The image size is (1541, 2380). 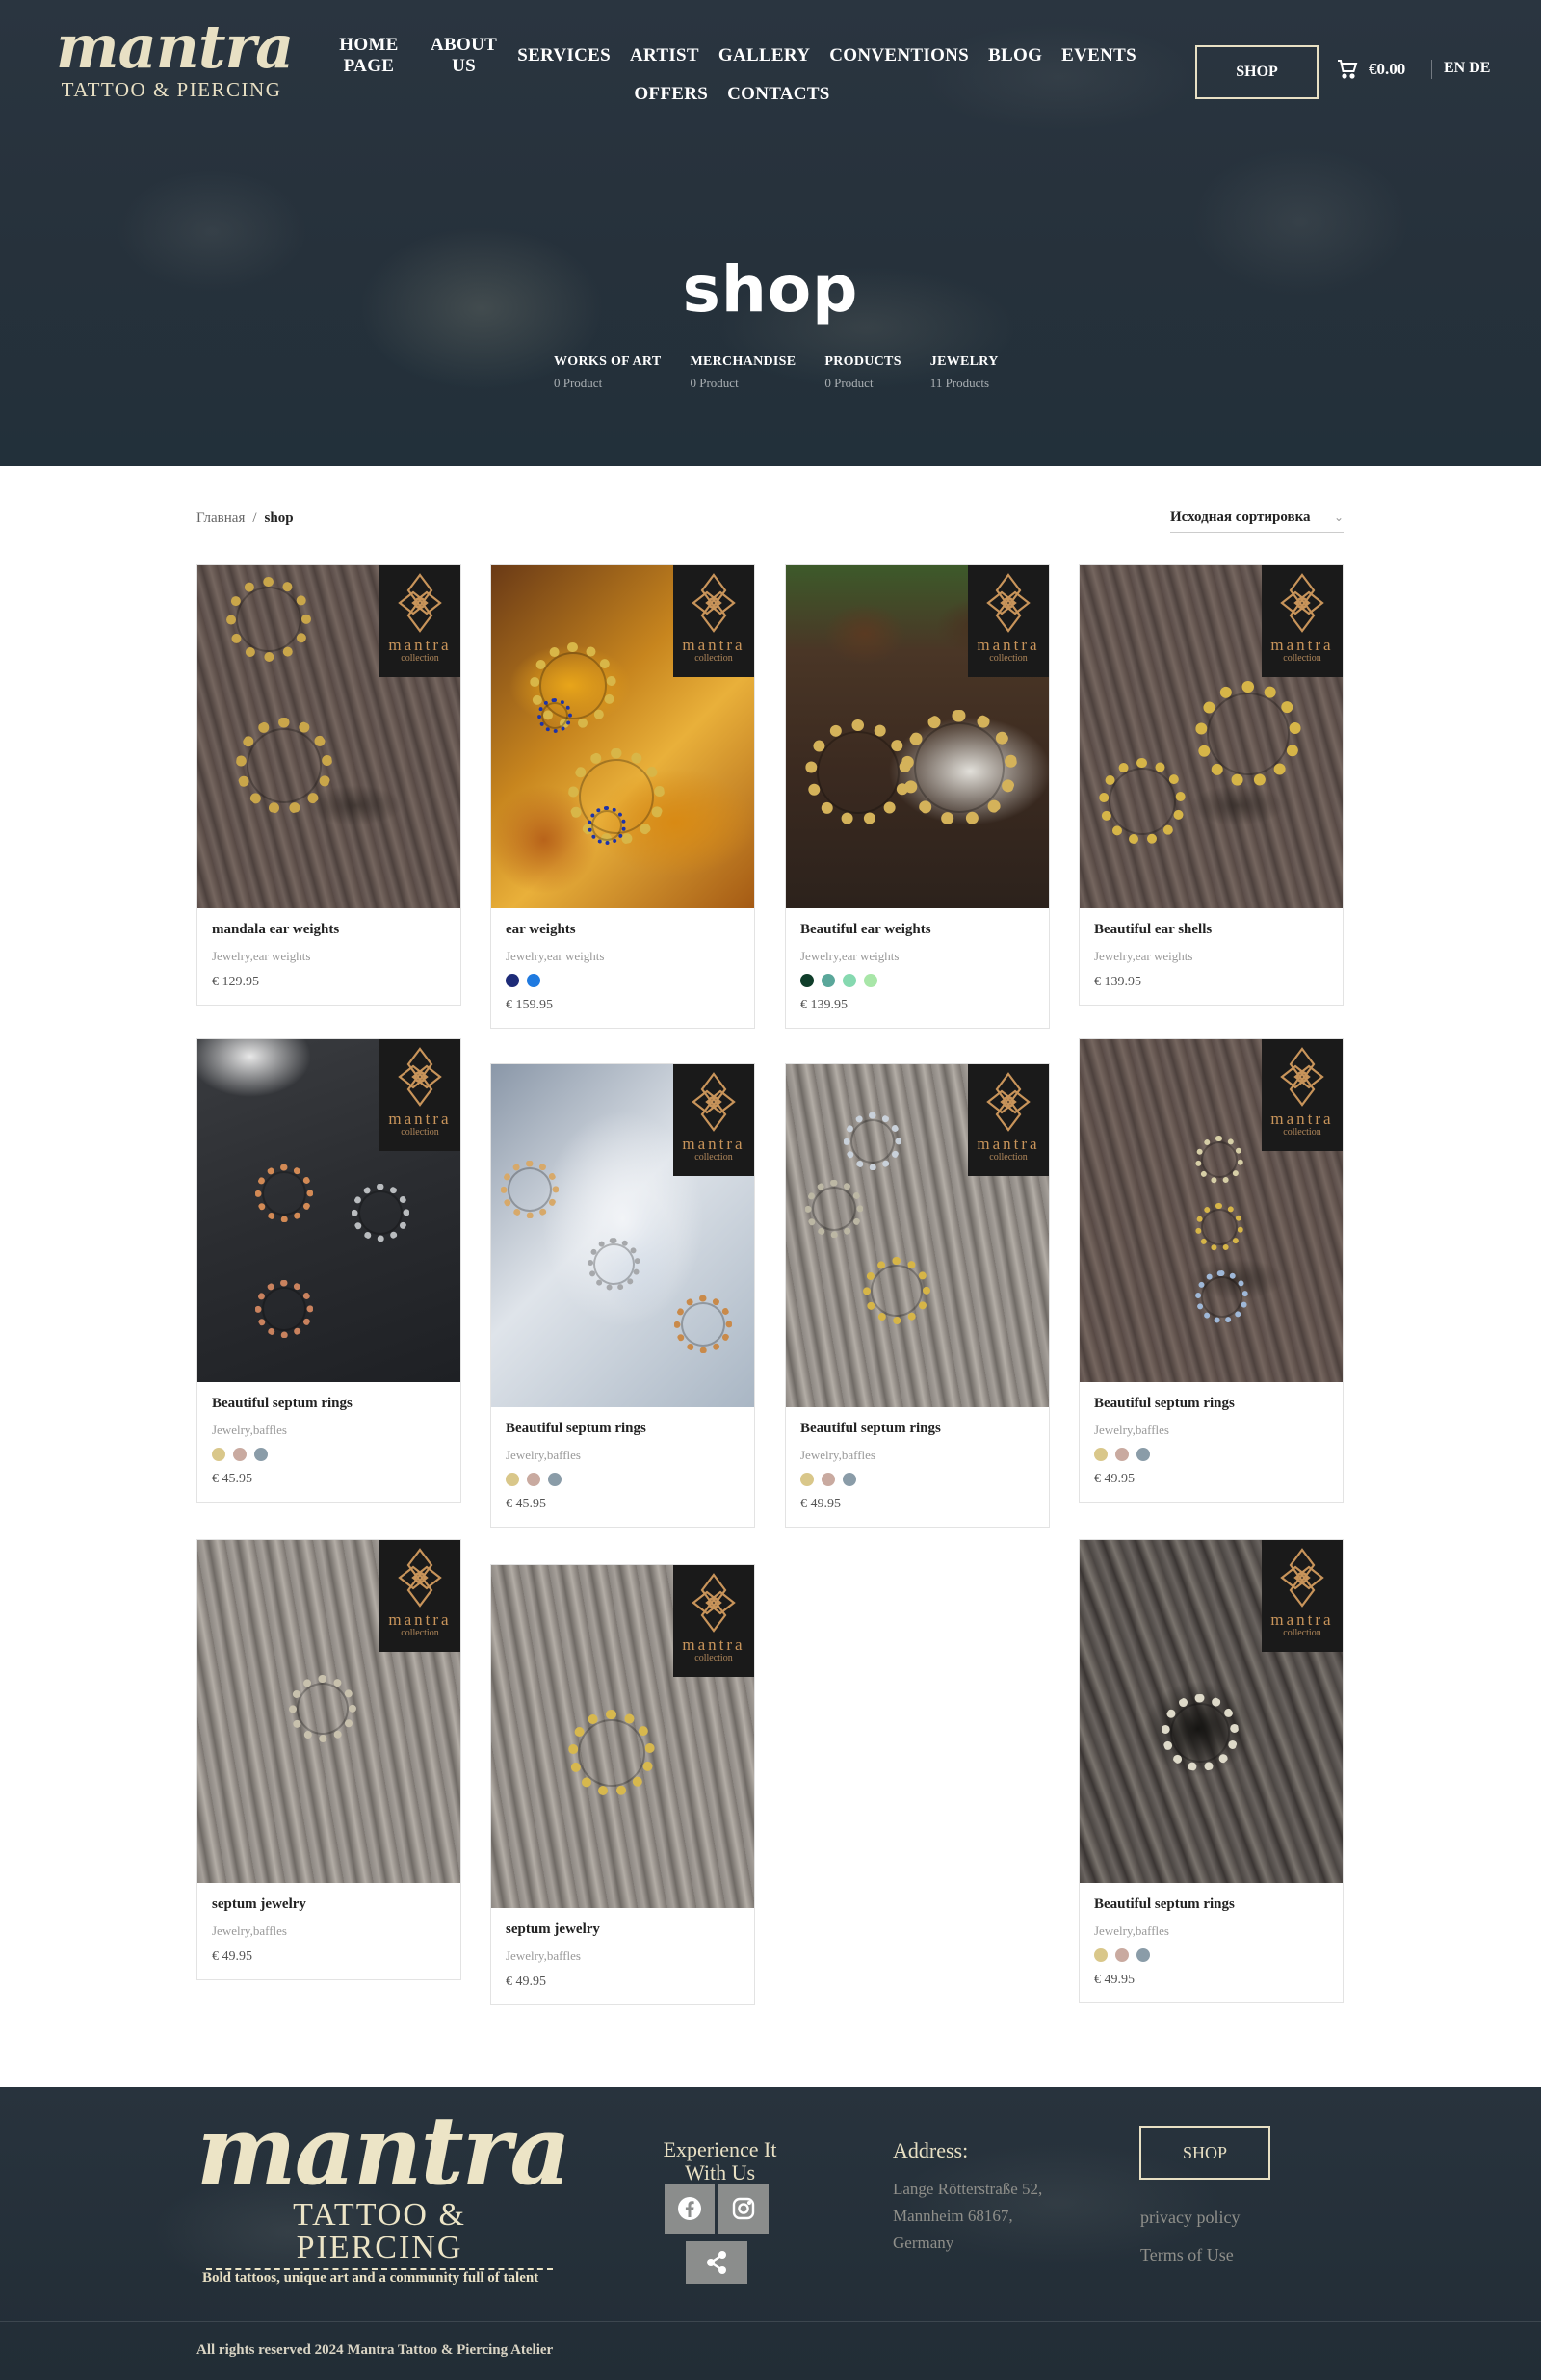 What do you see at coordinates (368, 56) in the screenshot?
I see `nav-item-home-page: HOME PAGE` at bounding box center [368, 56].